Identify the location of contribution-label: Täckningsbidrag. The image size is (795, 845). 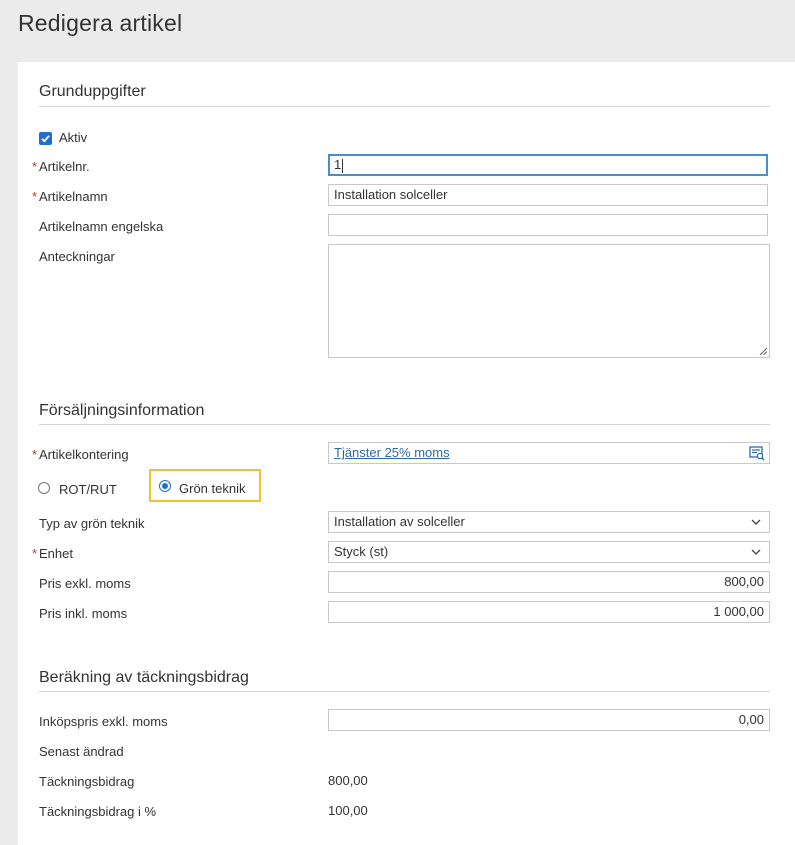
(87, 781).